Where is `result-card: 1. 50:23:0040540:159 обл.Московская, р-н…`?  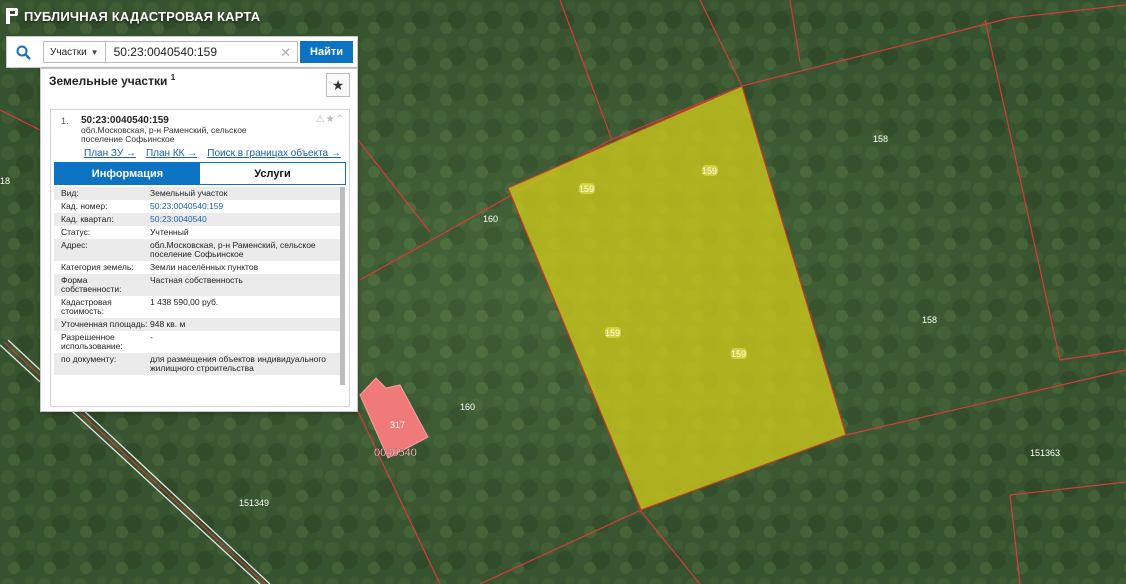 result-card: 1. 50:23:0040540:159 обл.Московская, р-н… is located at coordinates (200, 258).